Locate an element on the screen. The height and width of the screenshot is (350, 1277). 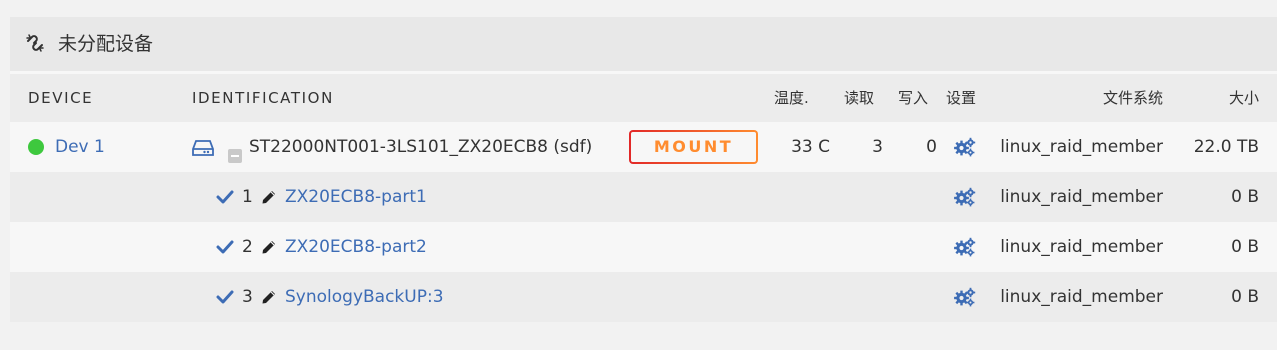
partition-link: ZX20ECB8-part2 is located at coordinates (356, 247).